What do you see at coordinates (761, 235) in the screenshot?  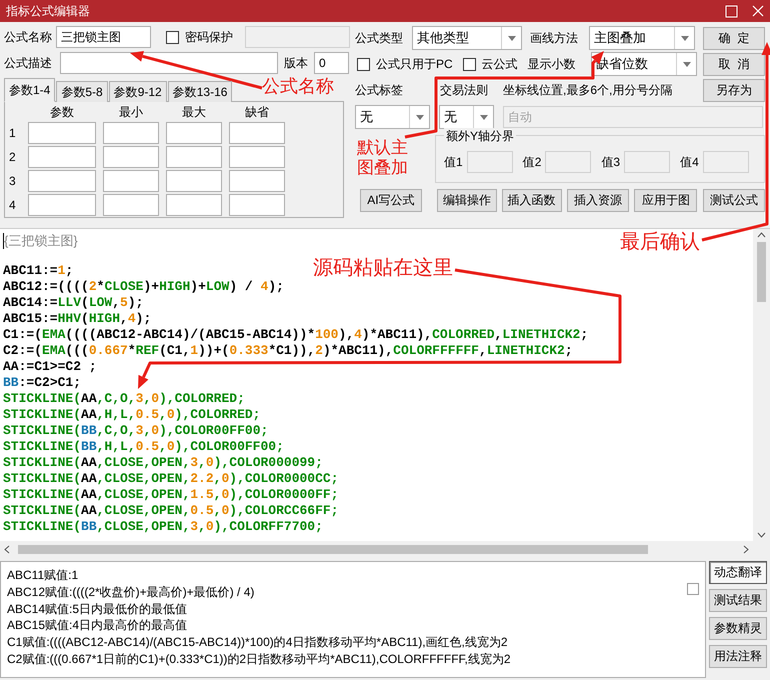 I see `scroll-up-icon` at bounding box center [761, 235].